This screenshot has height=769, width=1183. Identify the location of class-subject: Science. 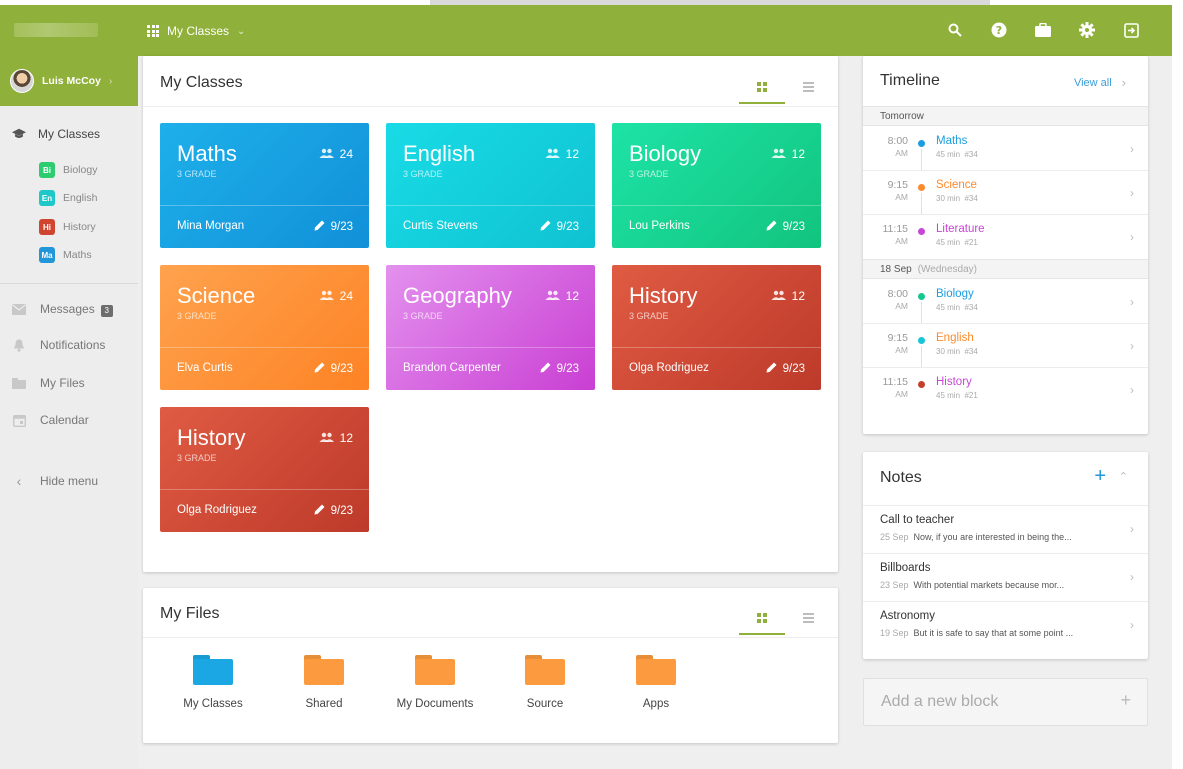
(216, 295).